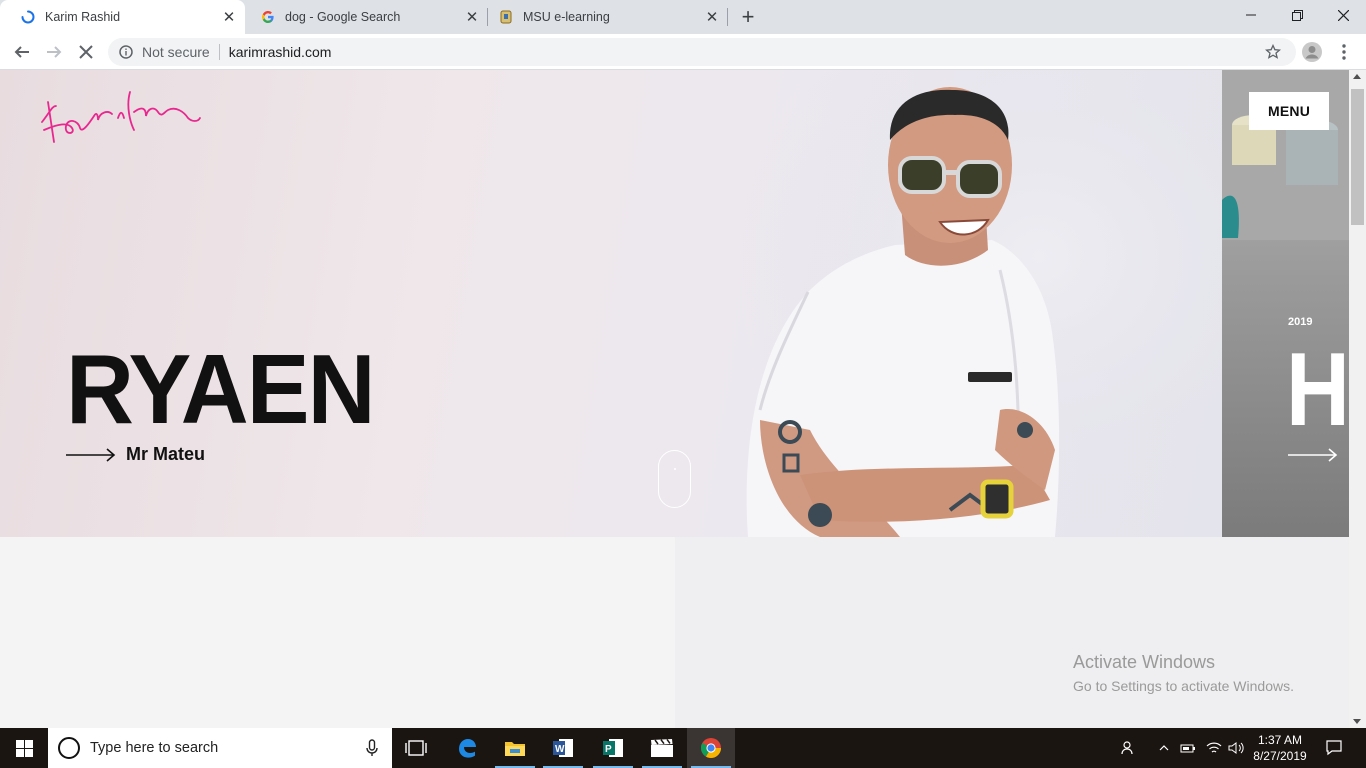 The height and width of the screenshot is (768, 1366). What do you see at coordinates (1357, 157) in the screenshot?
I see `scrollbar-thumb` at bounding box center [1357, 157].